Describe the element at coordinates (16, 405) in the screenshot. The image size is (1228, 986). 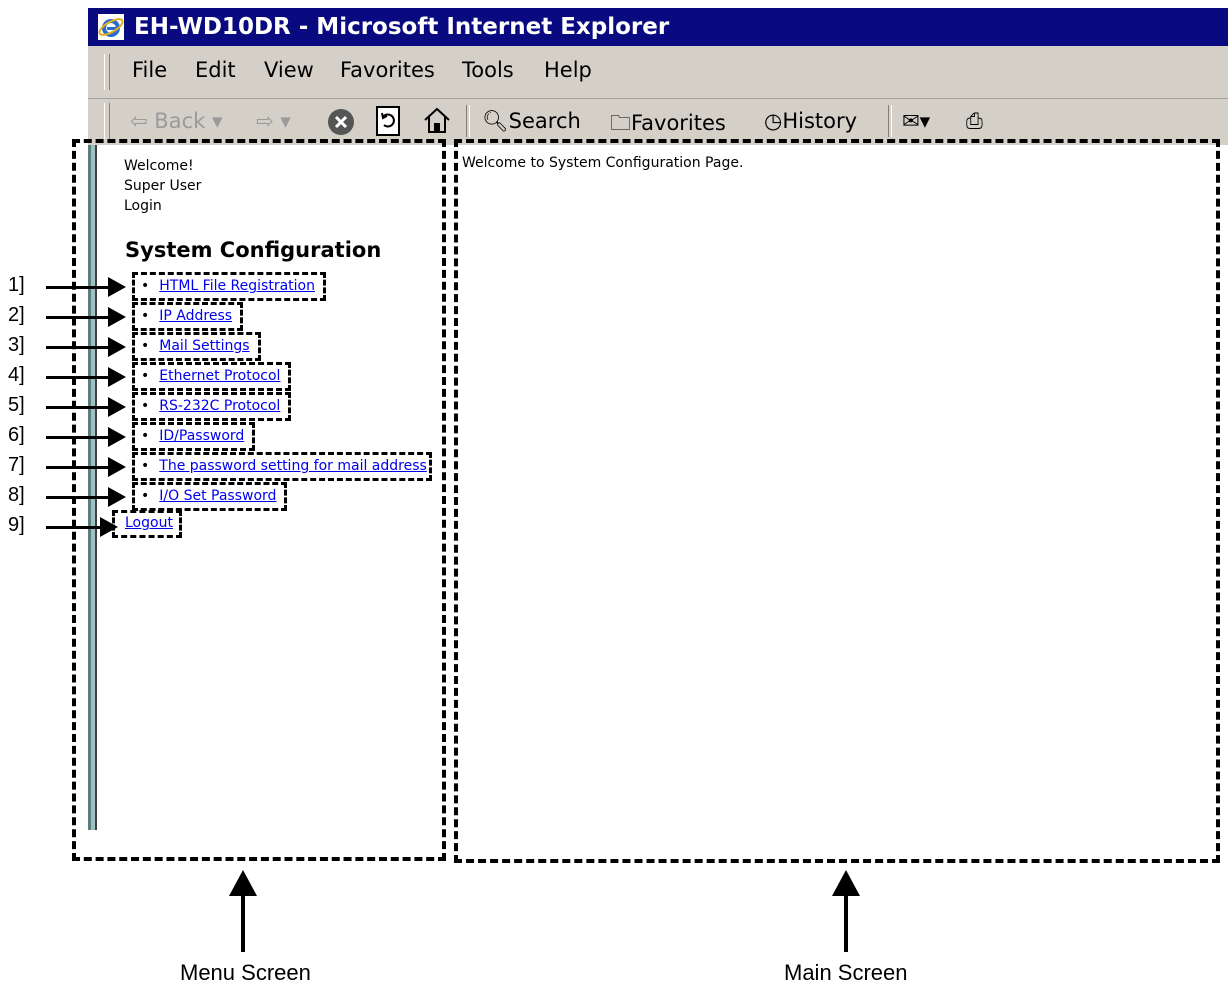
I see `callout-5: 5]` at that location.